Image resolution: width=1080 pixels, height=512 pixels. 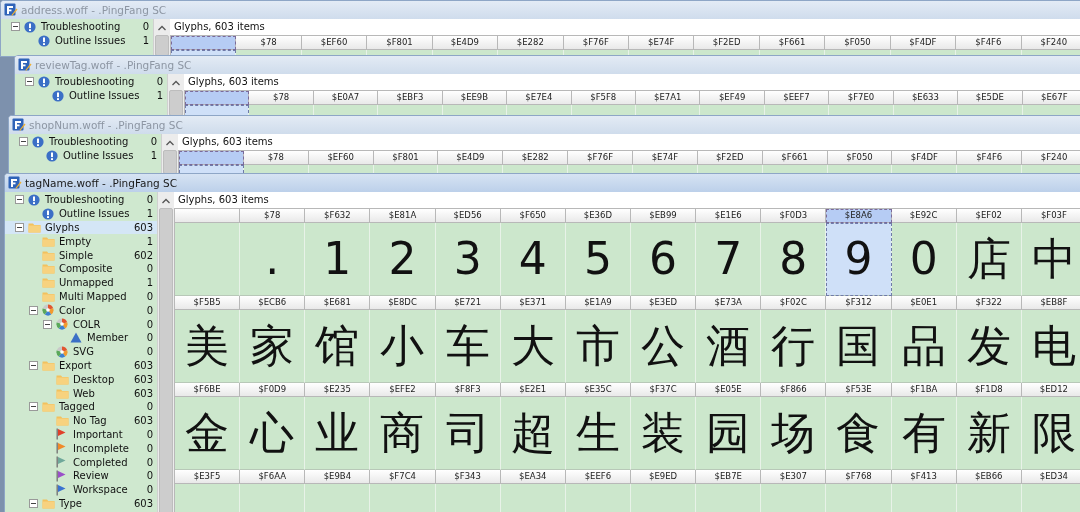 What do you see at coordinates (664, 216) in the screenshot?
I see `glyph-code-header: $EB99` at bounding box center [664, 216].